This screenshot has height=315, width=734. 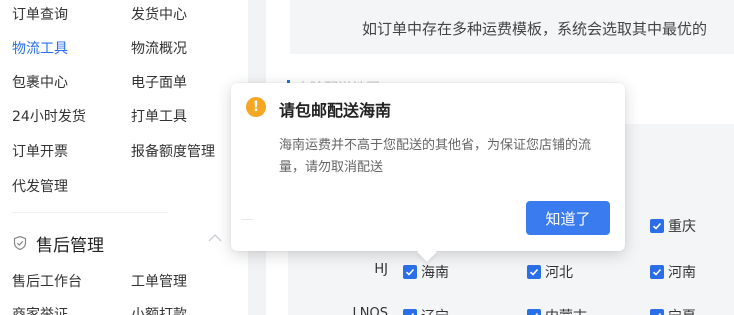 What do you see at coordinates (159, 282) in the screenshot?
I see `sidebar-item-ticket-management: 工单管理` at bounding box center [159, 282].